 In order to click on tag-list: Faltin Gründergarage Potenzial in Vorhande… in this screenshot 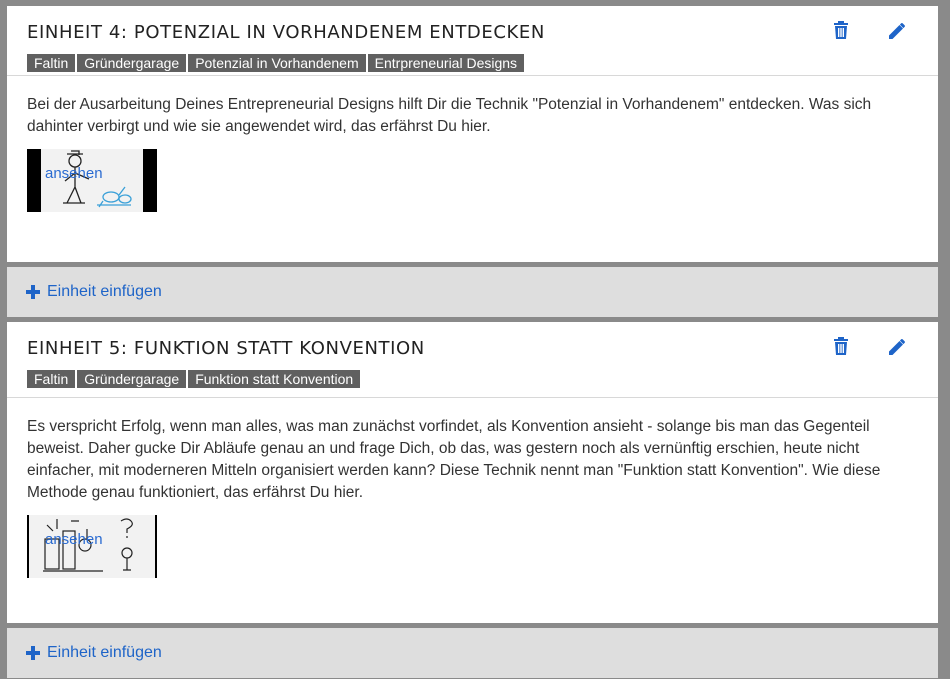, I will do `click(472, 63)`.